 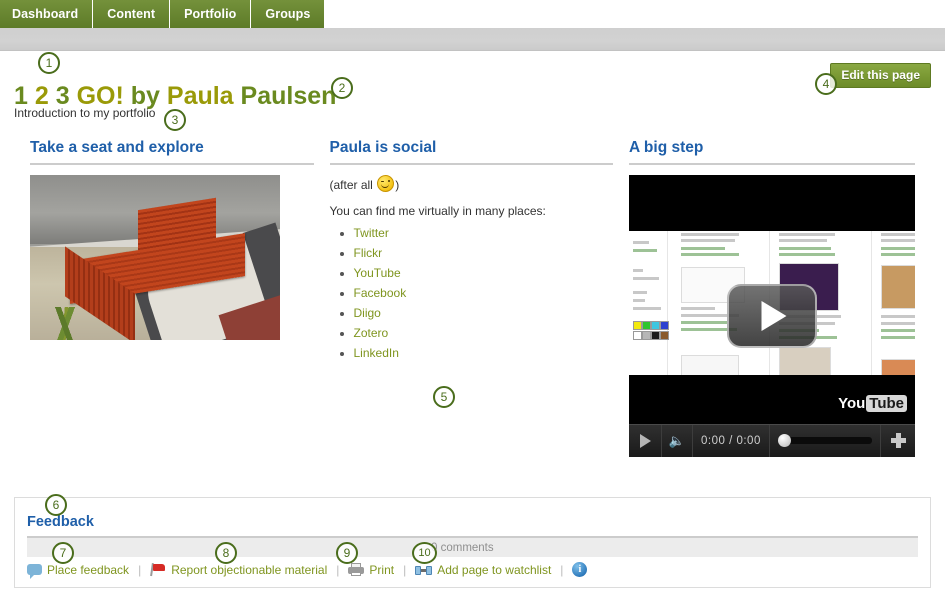 What do you see at coordinates (367, 313) in the screenshot?
I see `social-link-diigo: Diigo` at bounding box center [367, 313].